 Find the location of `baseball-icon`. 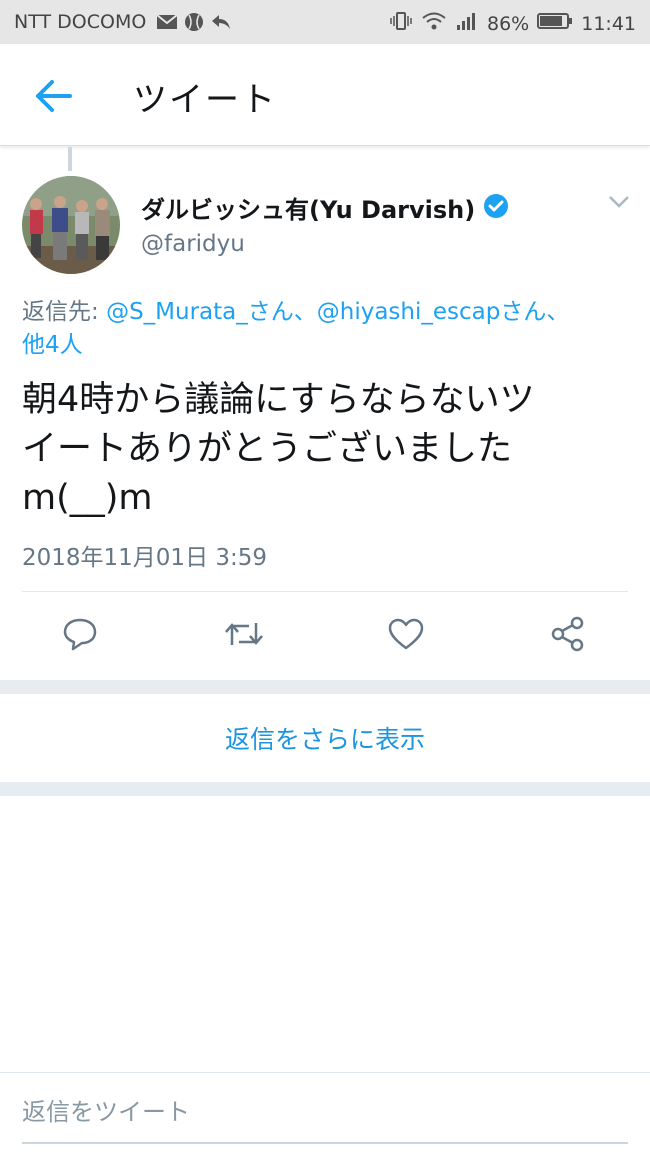

baseball-icon is located at coordinates (194, 24).